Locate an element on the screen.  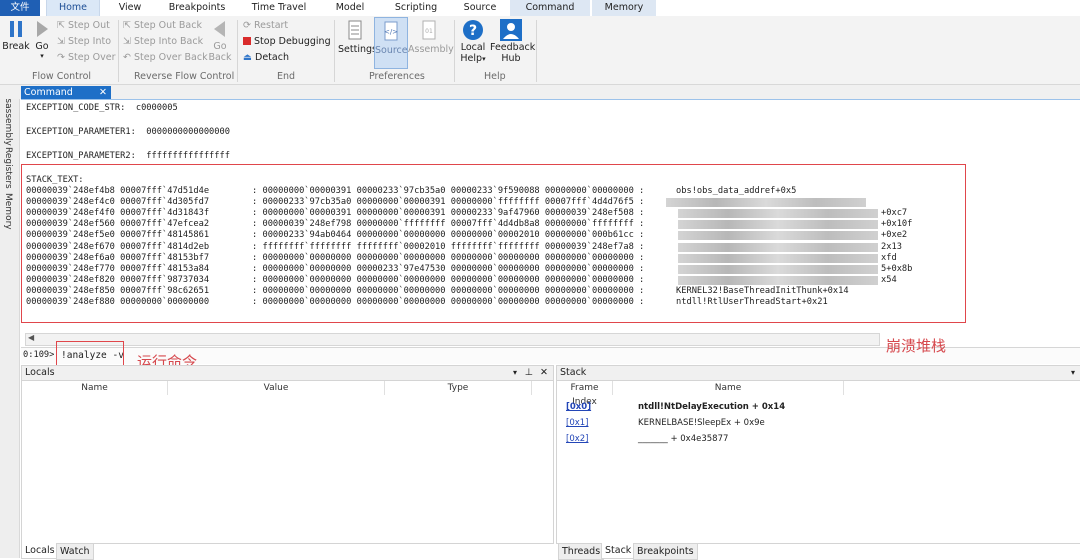
step-over-button: ↷ Step Over is located at coordinates (86, 57).